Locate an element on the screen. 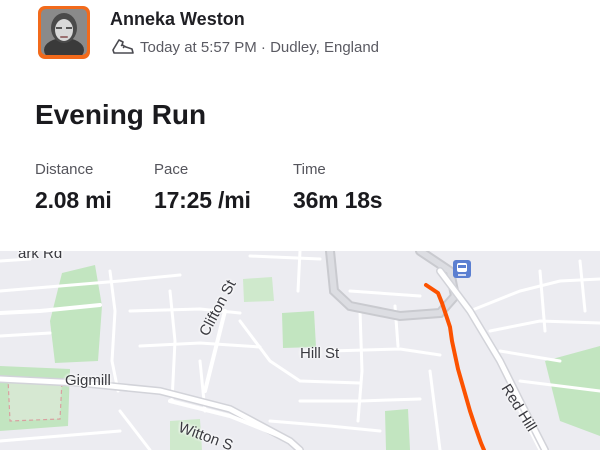 The height and width of the screenshot is (450, 600). stat-pace: Pace 17:25 /mi is located at coordinates (202, 187).